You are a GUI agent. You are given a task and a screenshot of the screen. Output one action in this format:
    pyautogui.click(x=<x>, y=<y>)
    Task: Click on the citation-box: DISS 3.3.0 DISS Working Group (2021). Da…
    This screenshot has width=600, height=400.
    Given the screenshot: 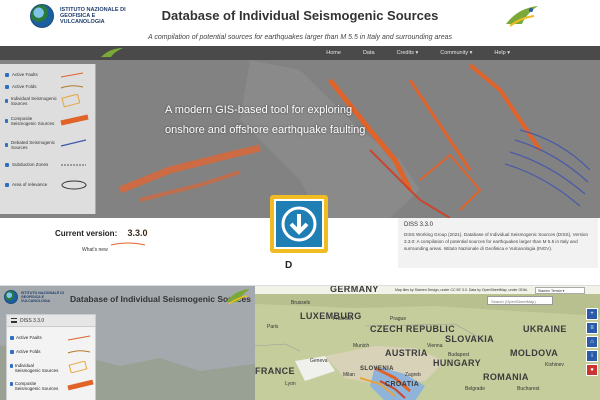 What is the action you would take?
    pyautogui.click(x=498, y=243)
    